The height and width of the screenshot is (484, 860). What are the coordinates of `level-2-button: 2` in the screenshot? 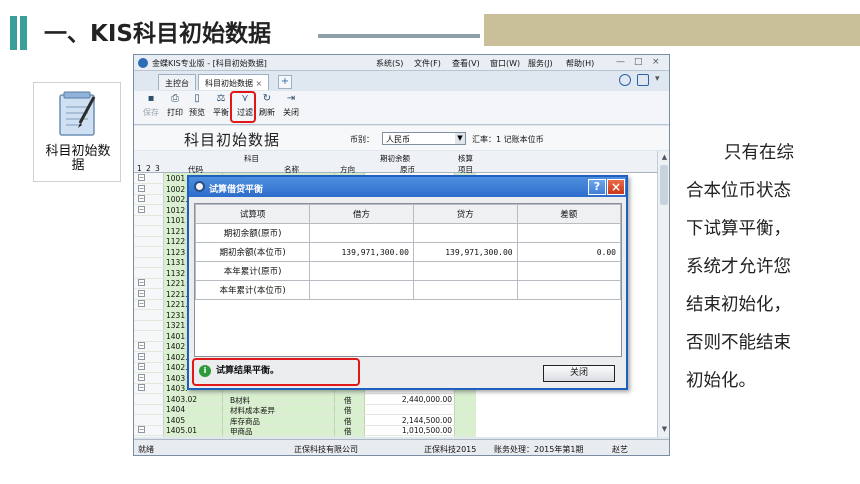 It's located at (148, 168).